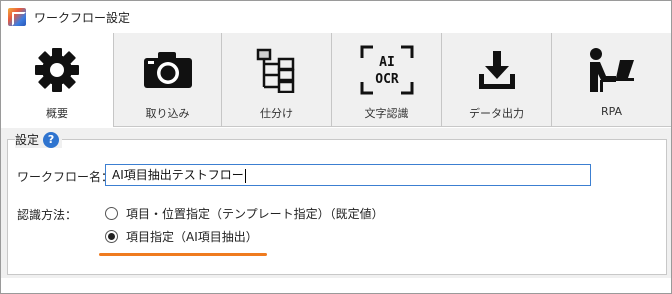  I want to click on radio-template-option: 項目・位置指定（テンプレート指定）（既定値）, so click(244, 213).